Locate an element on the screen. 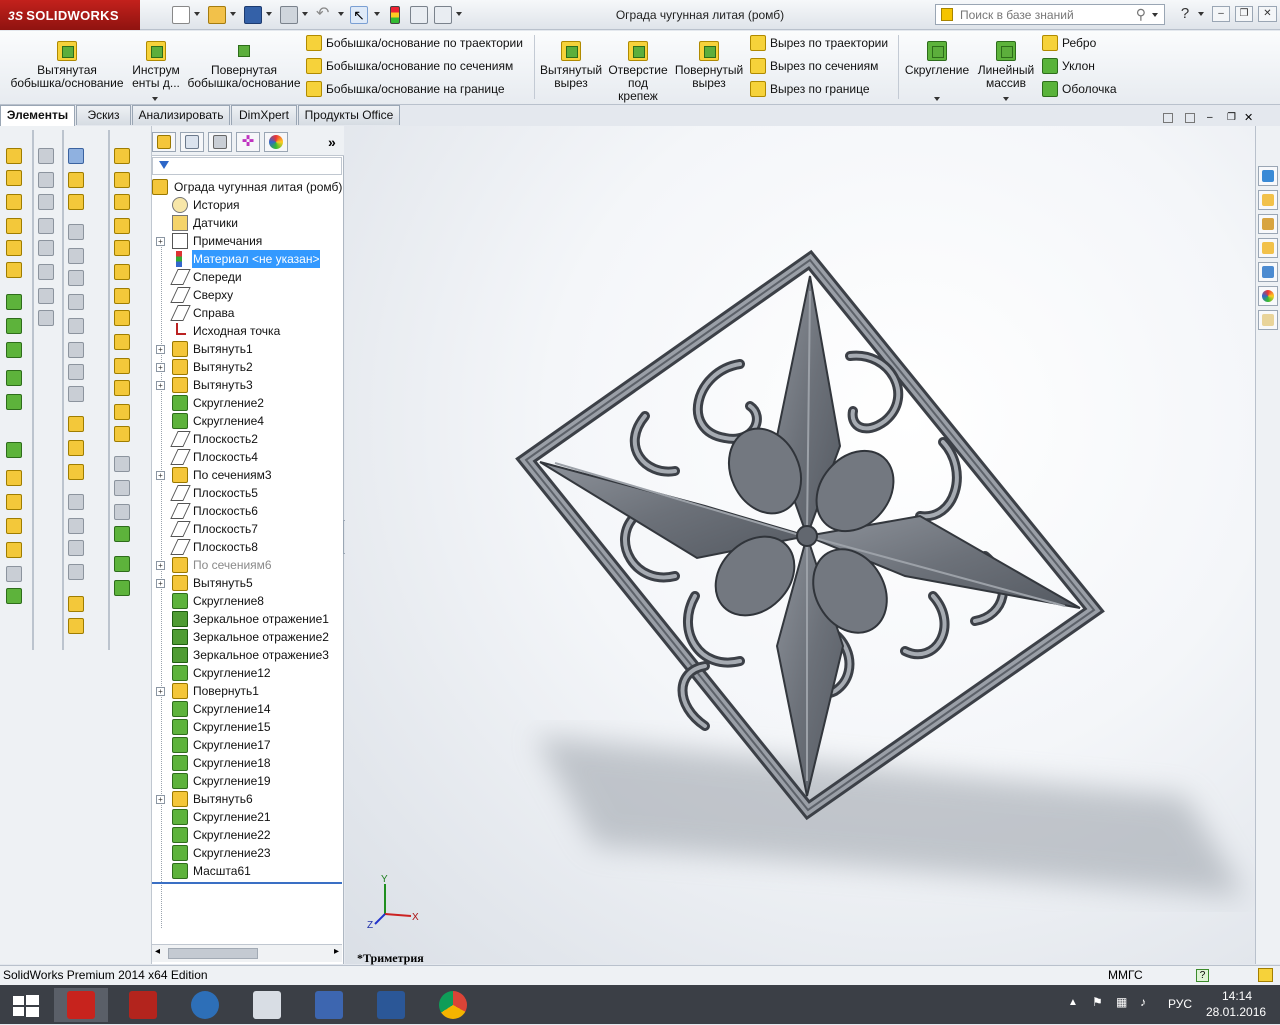 The height and width of the screenshot is (1025, 1280). tree-root-part: Ограда чугунная литая (ромб) is located at coordinates (247, 187).